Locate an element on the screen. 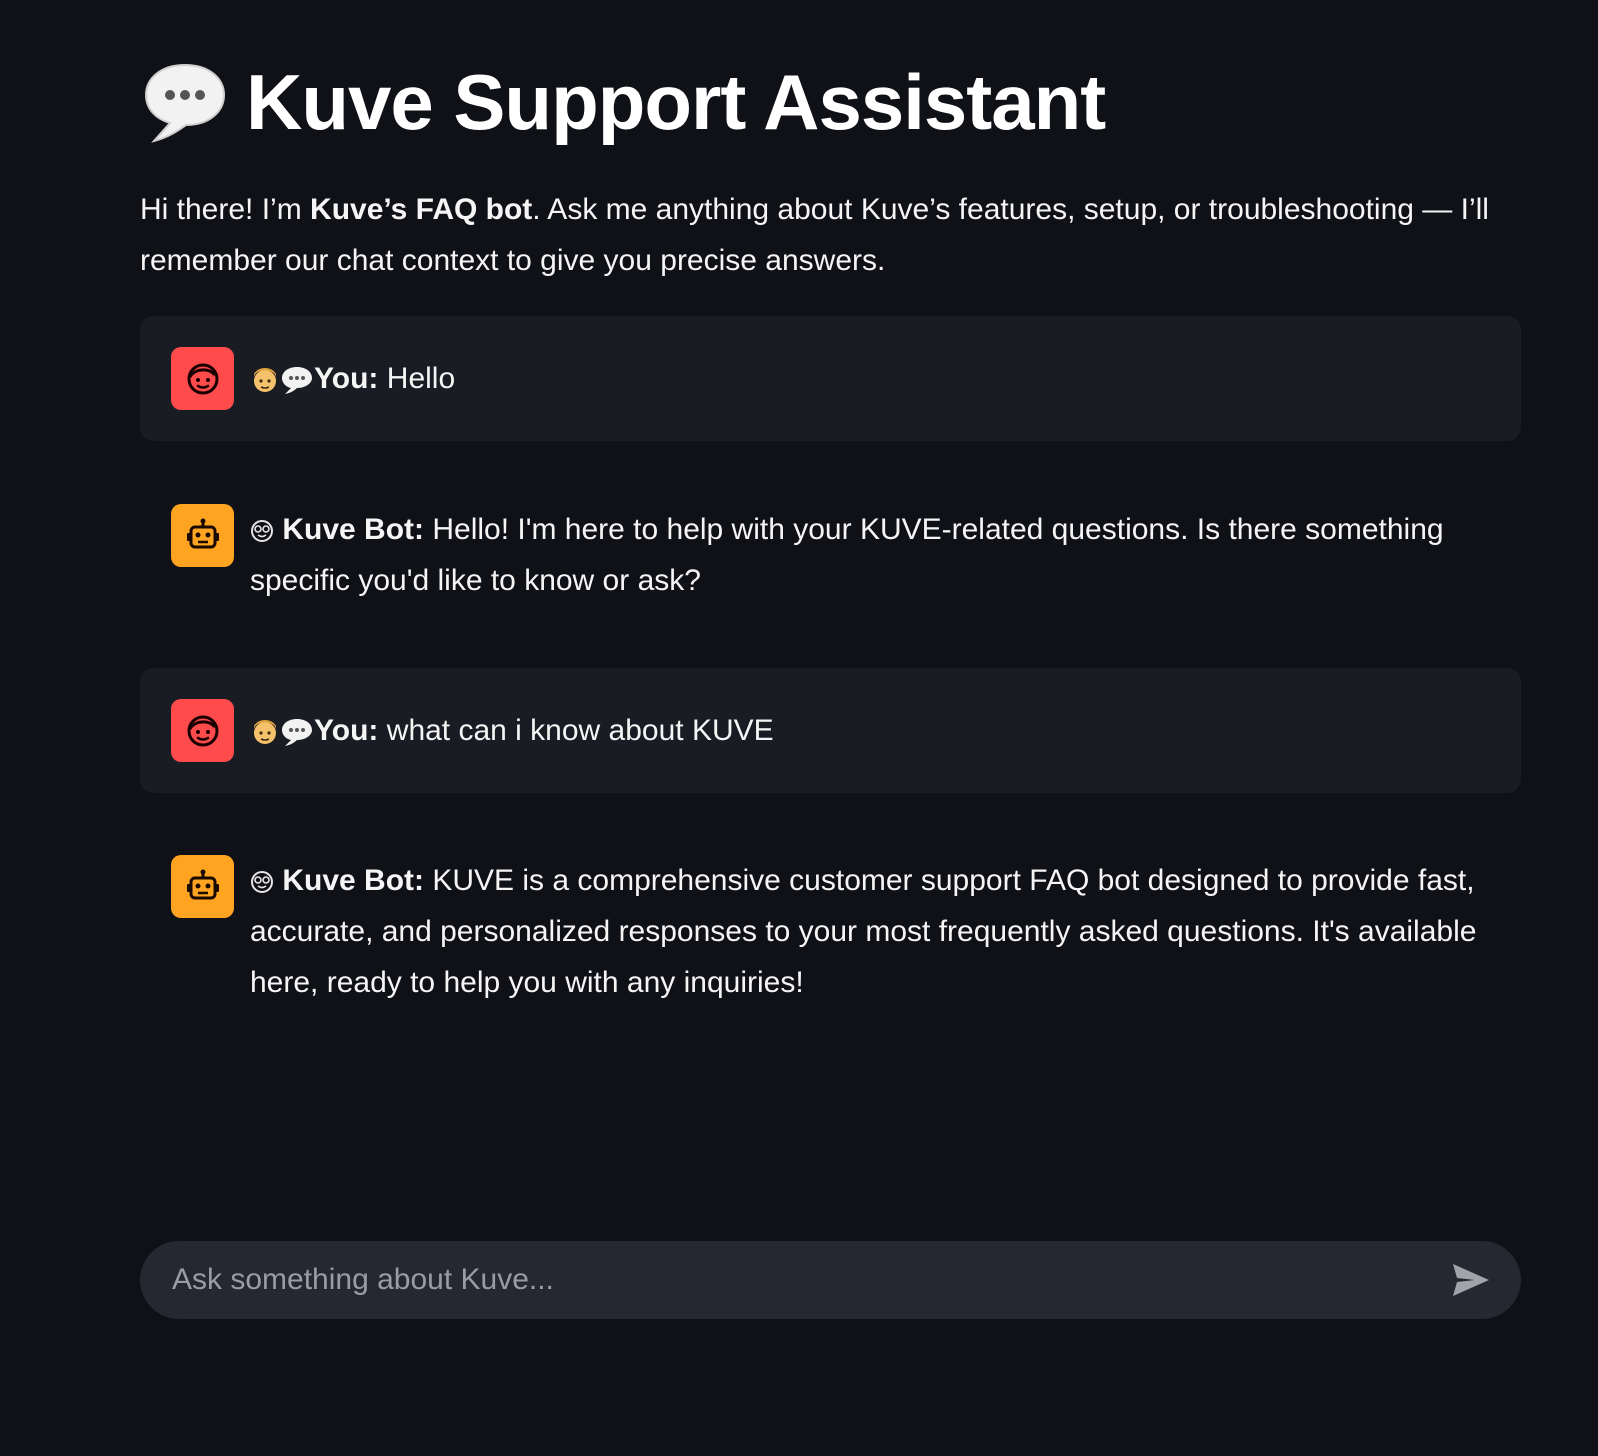 This screenshot has height=1456, width=1598. chat-message-user: You: what can i know about KUVE is located at coordinates (830, 730).